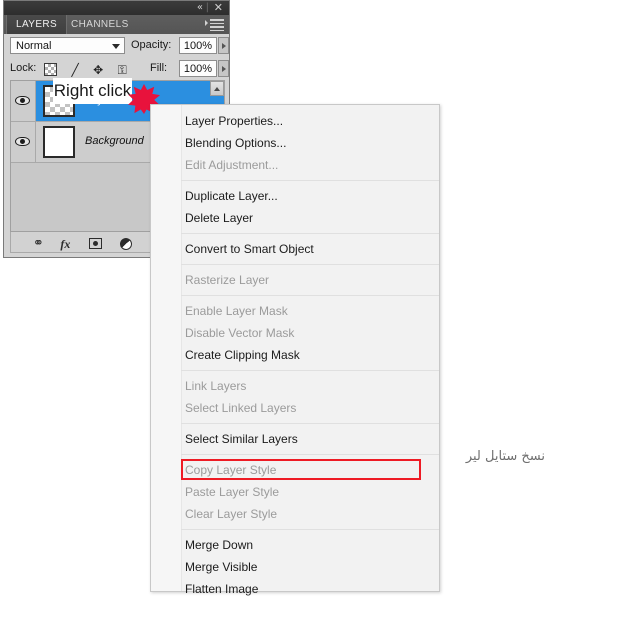 Image resolution: width=638 pixels, height=624 pixels. I want to click on tab-layers: LAYERS, so click(37, 24).